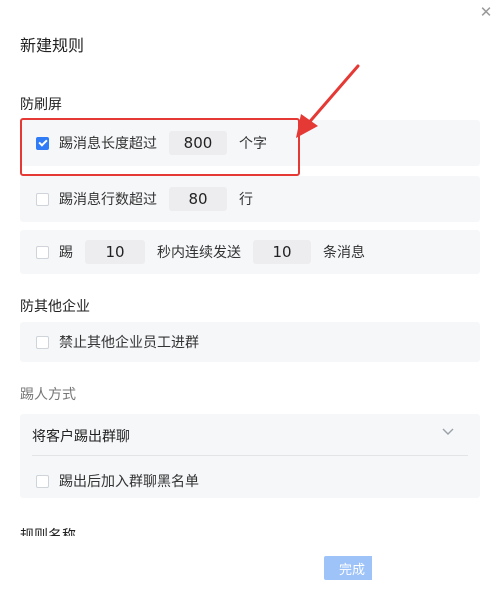 This screenshot has height=600, width=500. Describe the element at coordinates (48, 395) in the screenshot. I see `section-kick-method-heading: 踢人方式` at that location.